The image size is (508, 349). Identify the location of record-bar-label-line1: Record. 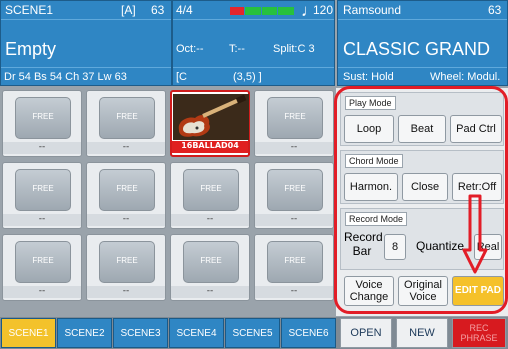
(363, 237).